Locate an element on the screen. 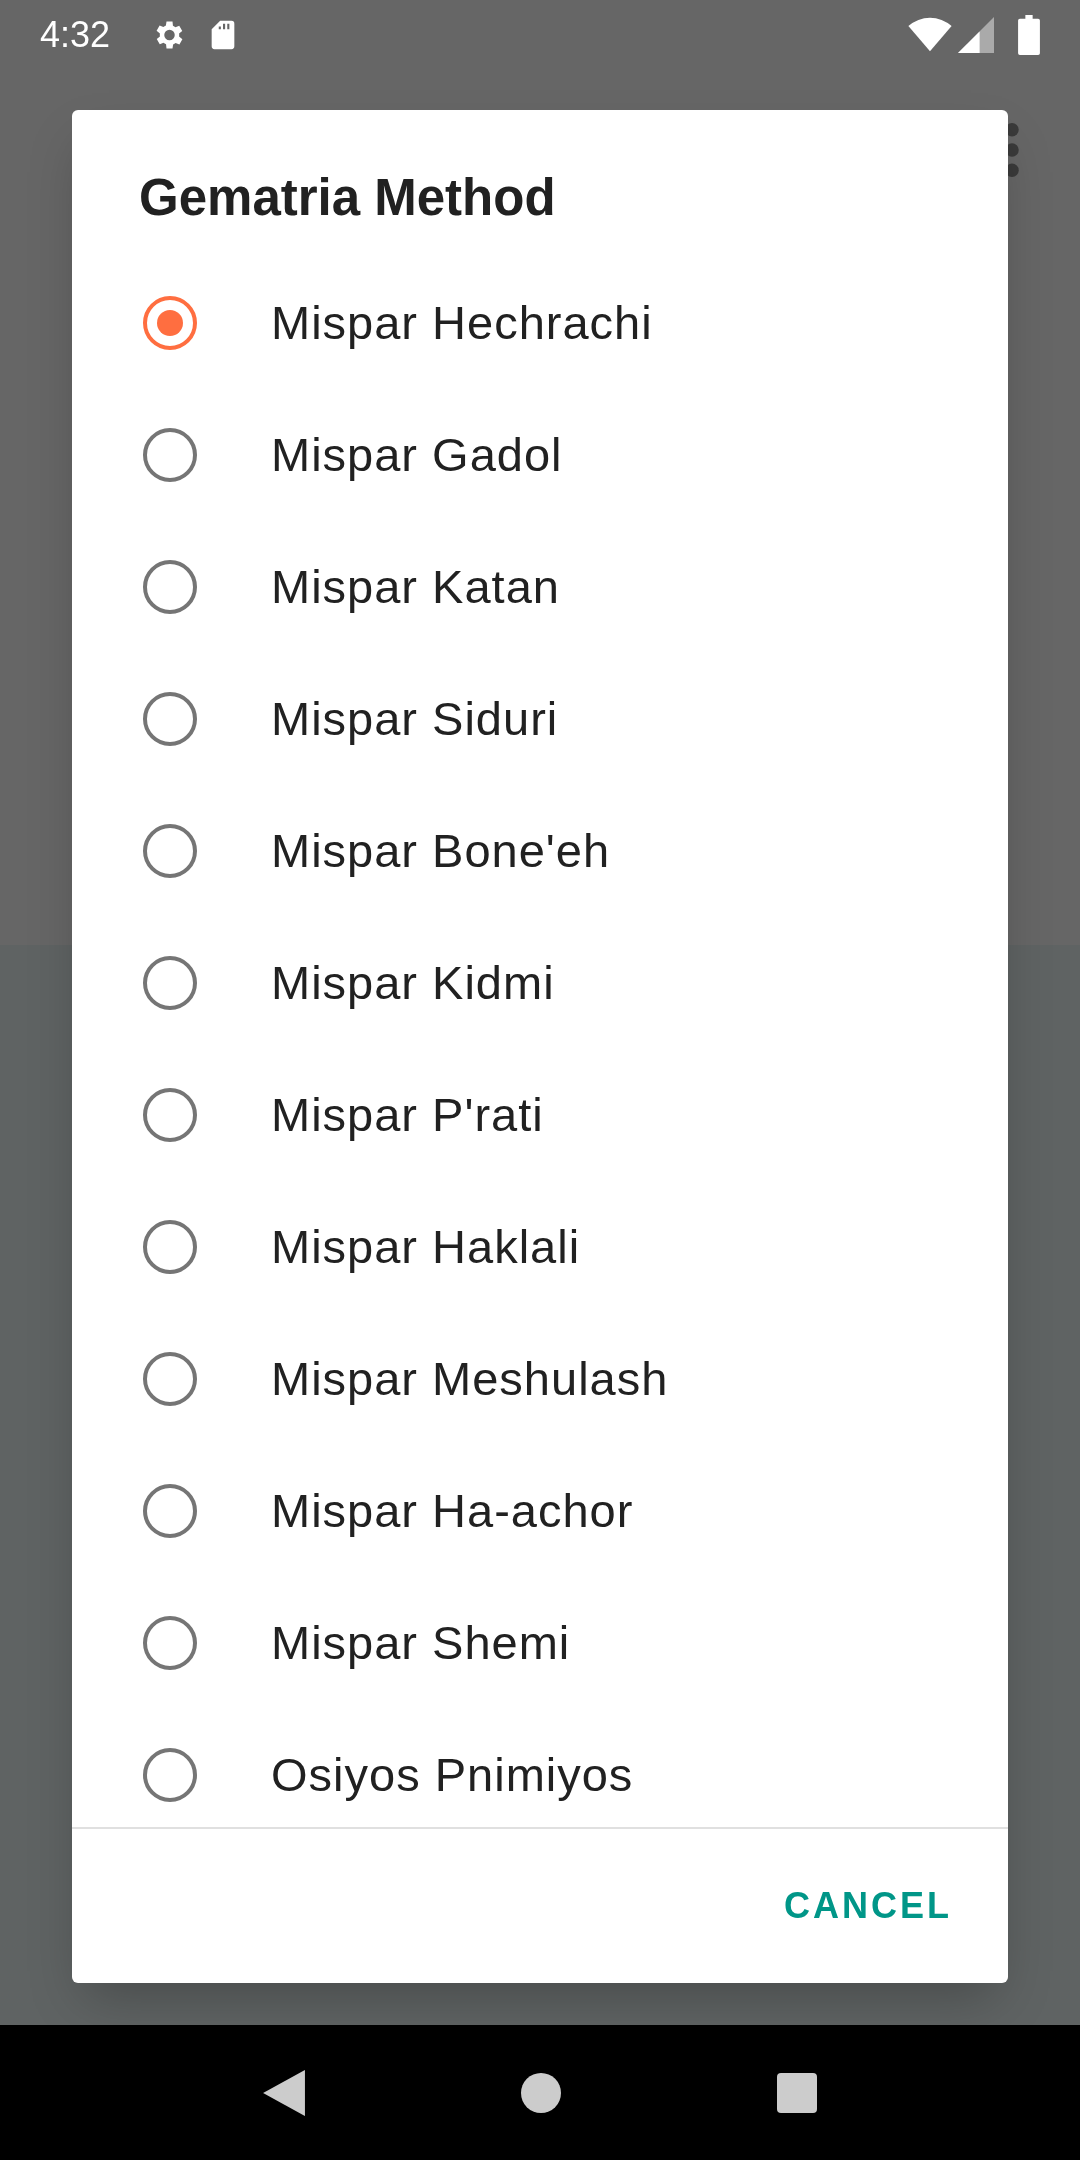  back-icon is located at coordinates (284, 2092).